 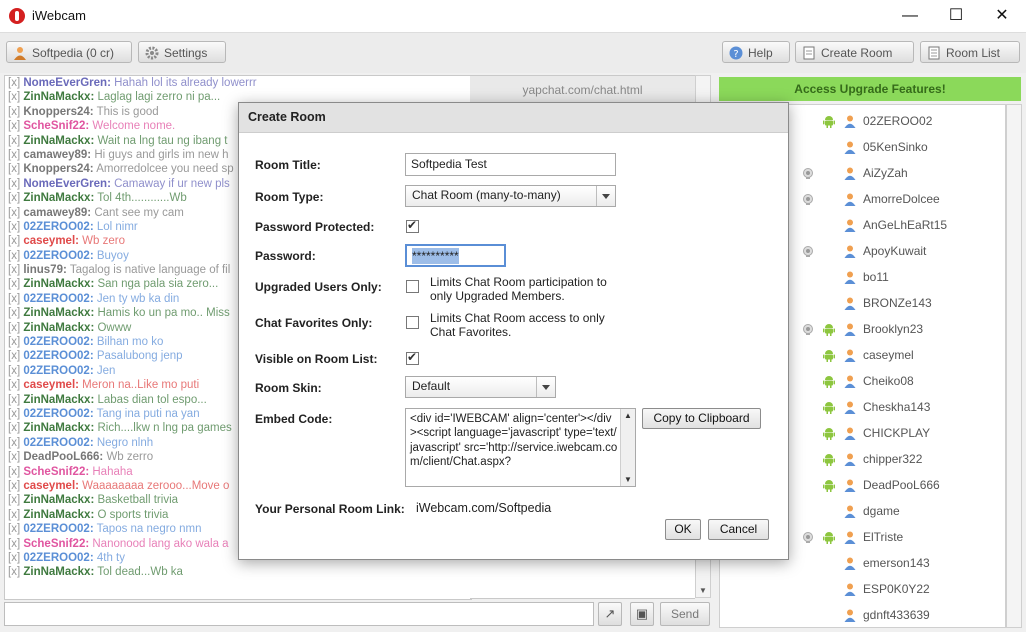 What do you see at coordinates (756, 52) in the screenshot?
I see `help-button: ? Help` at bounding box center [756, 52].